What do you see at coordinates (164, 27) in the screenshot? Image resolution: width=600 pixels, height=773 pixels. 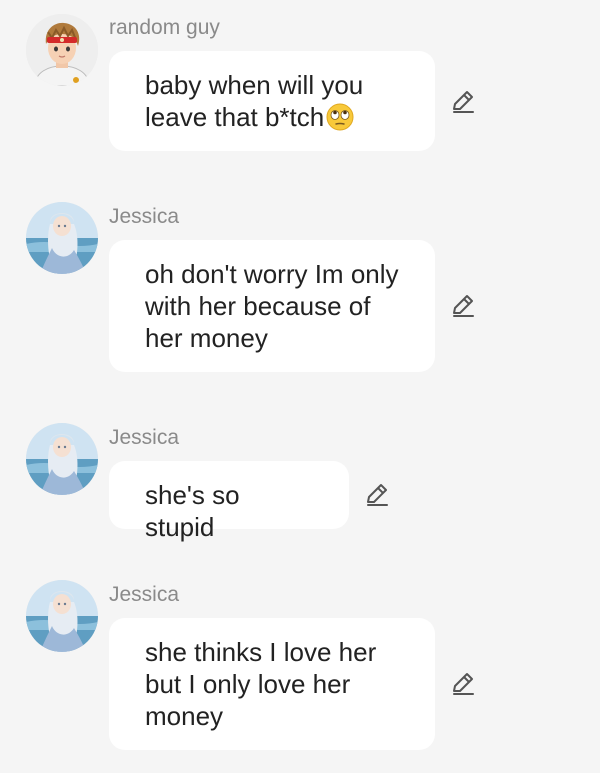 I see `sender-name: random guy` at bounding box center [164, 27].